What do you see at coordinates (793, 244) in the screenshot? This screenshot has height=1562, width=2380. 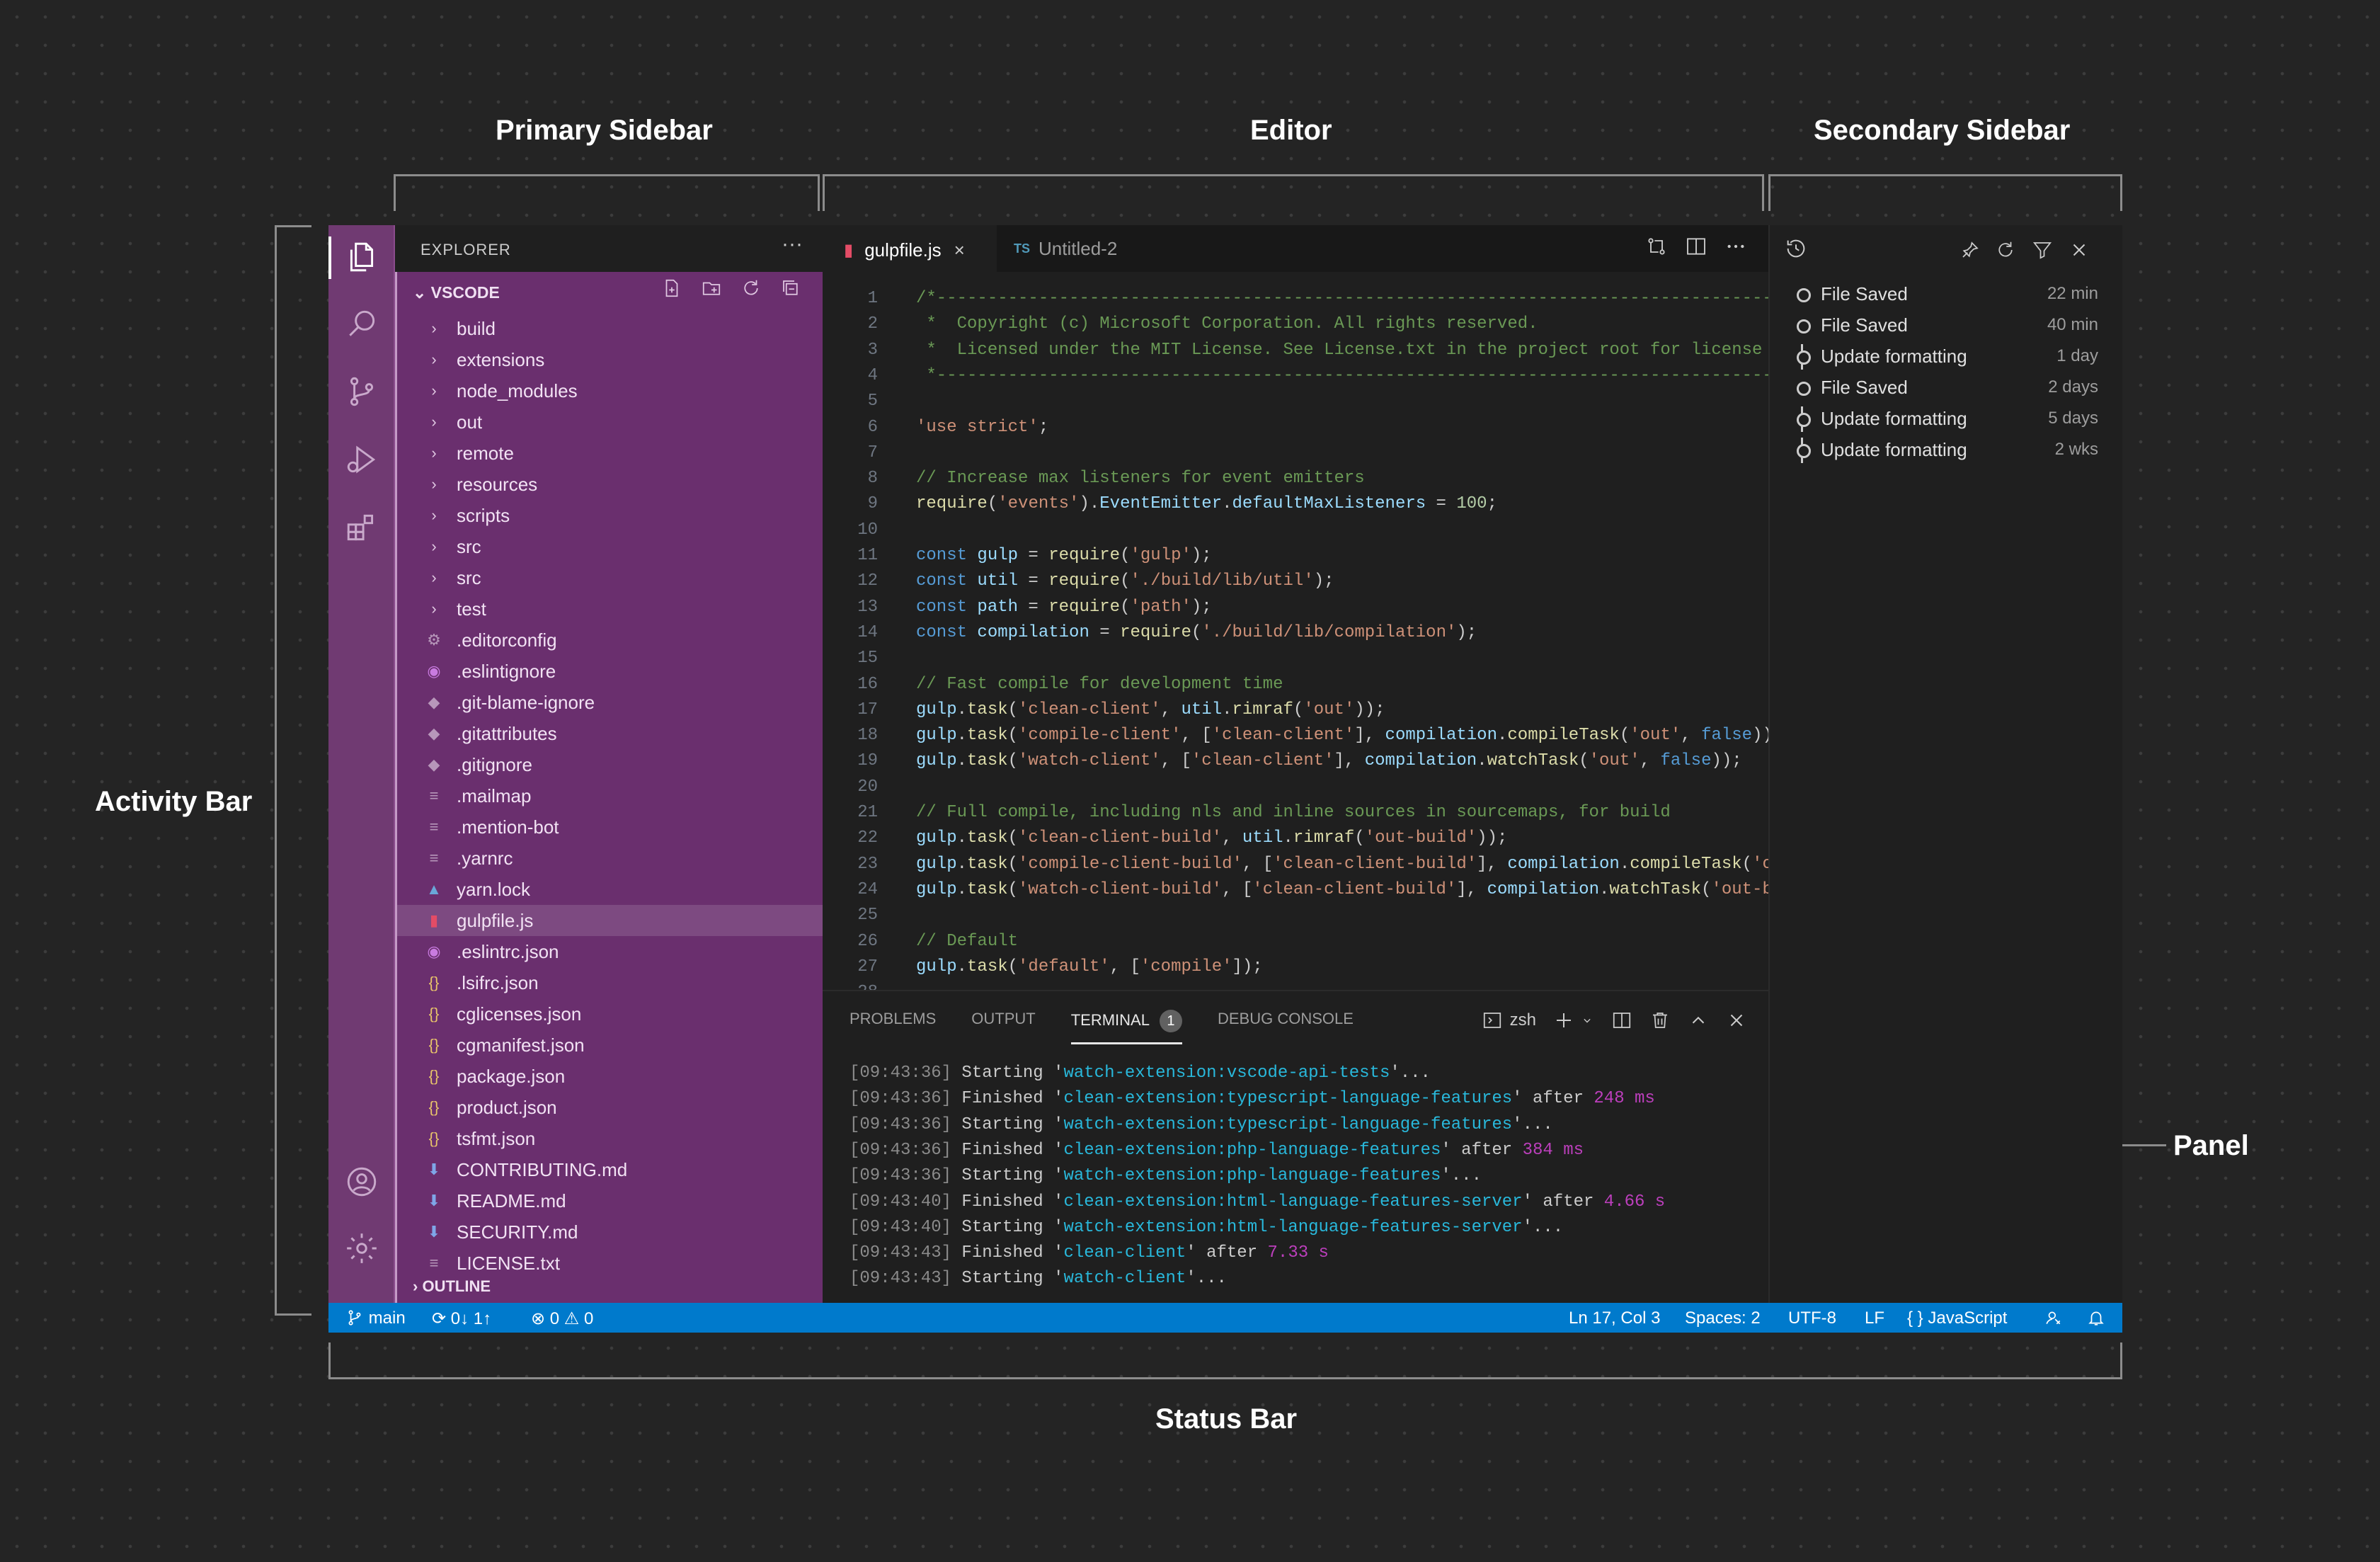 I see `more-actions-icon: ···` at bounding box center [793, 244].